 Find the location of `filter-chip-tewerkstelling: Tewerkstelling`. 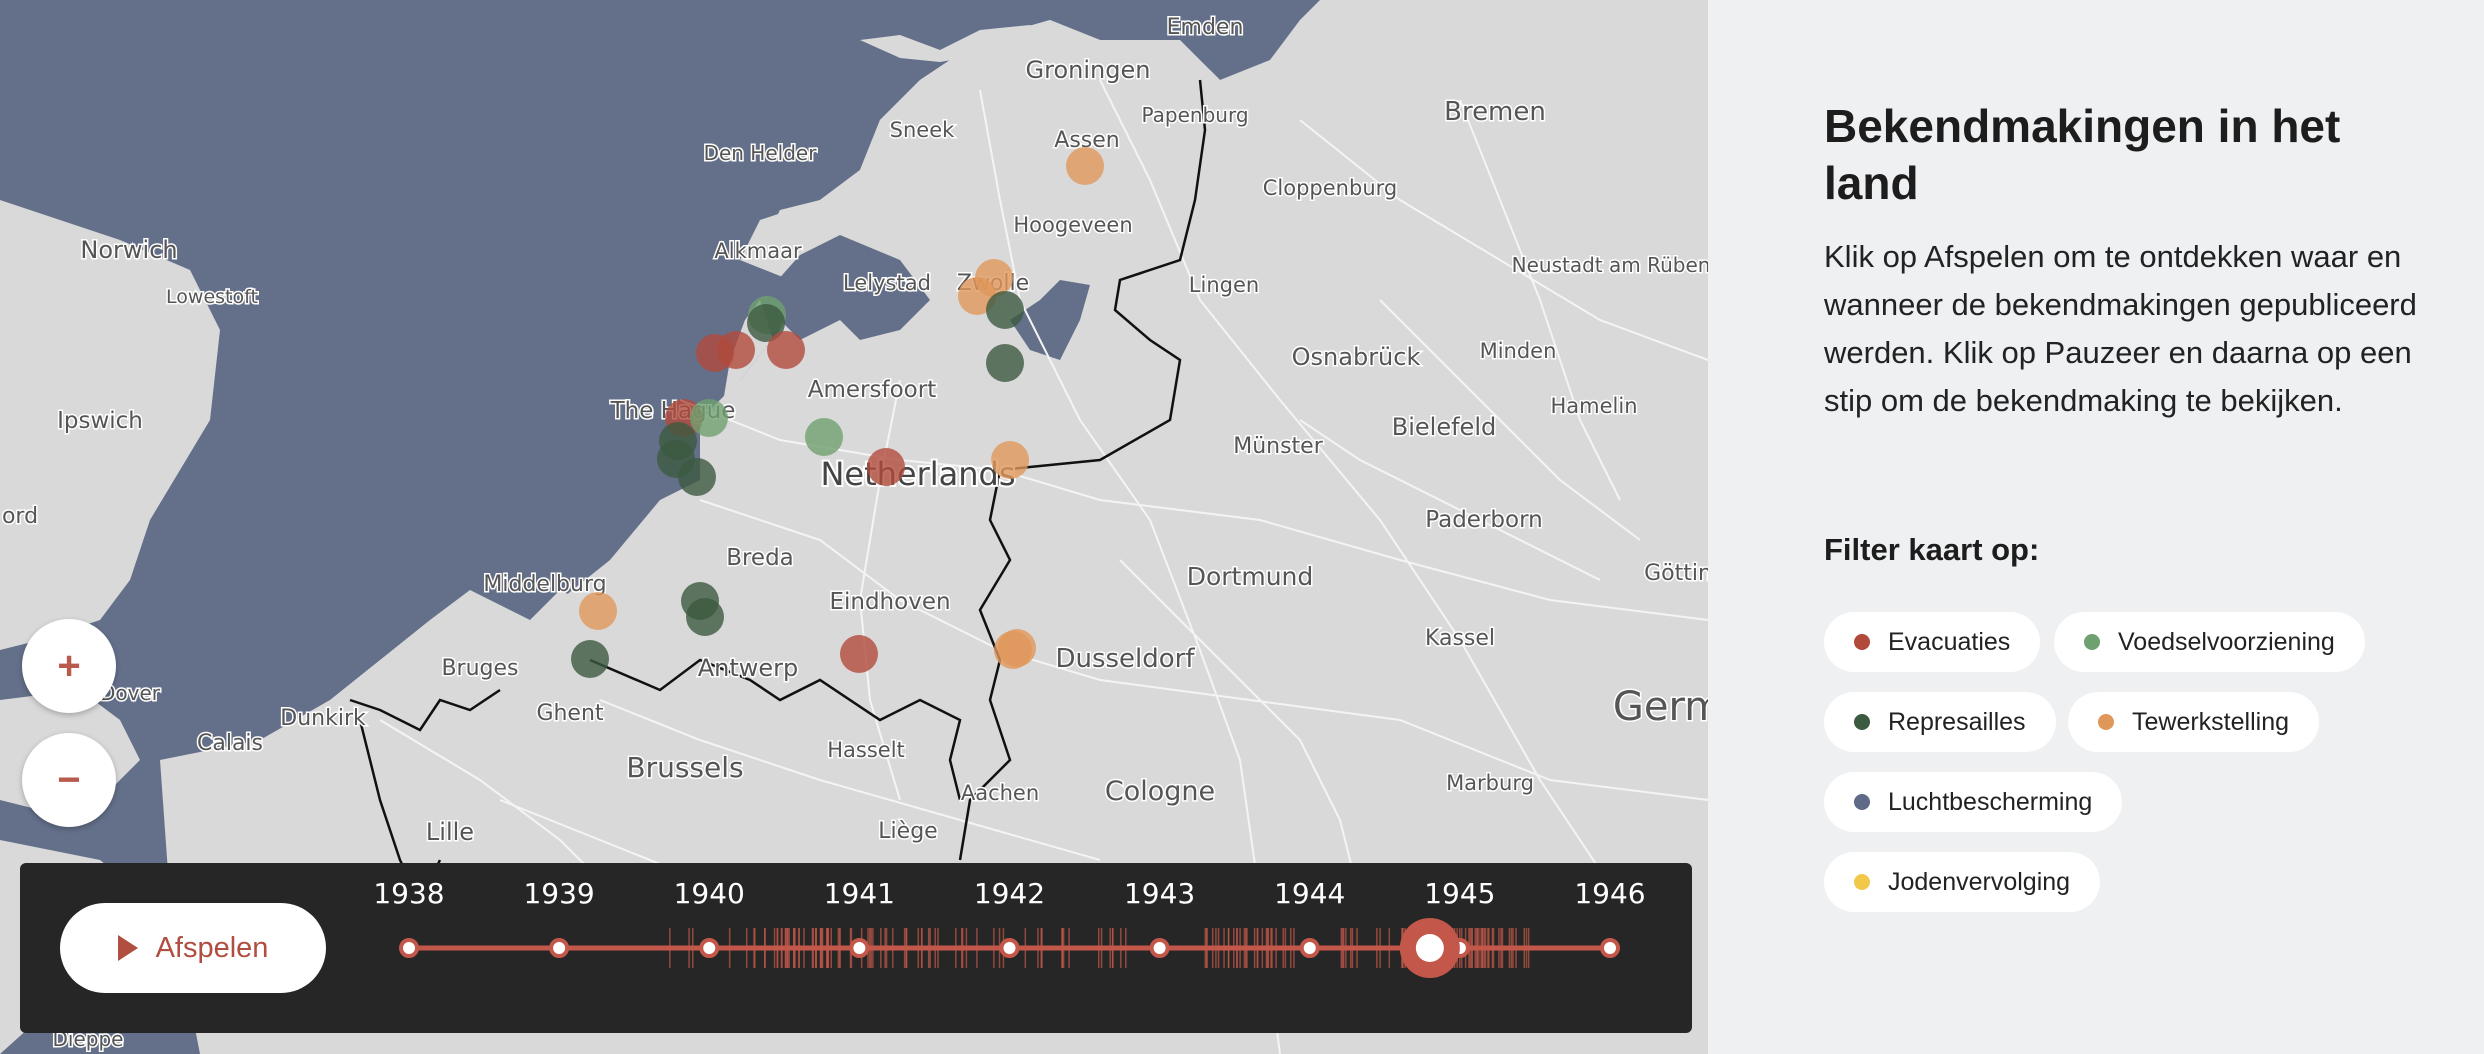

filter-chip-tewerkstelling: Tewerkstelling is located at coordinates (2194, 722).